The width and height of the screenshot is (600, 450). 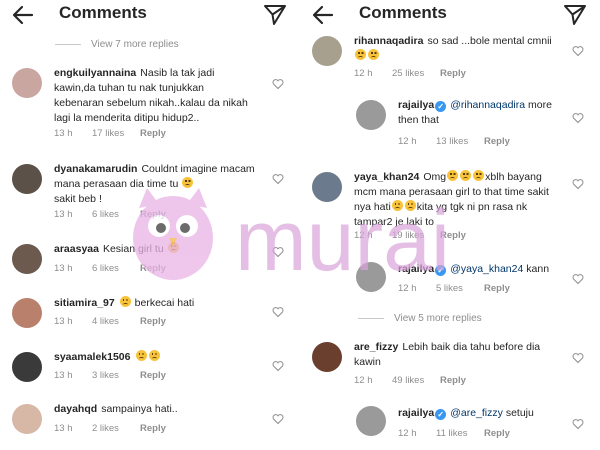 I want to click on comment-likes: 3 likes, so click(x=116, y=375).